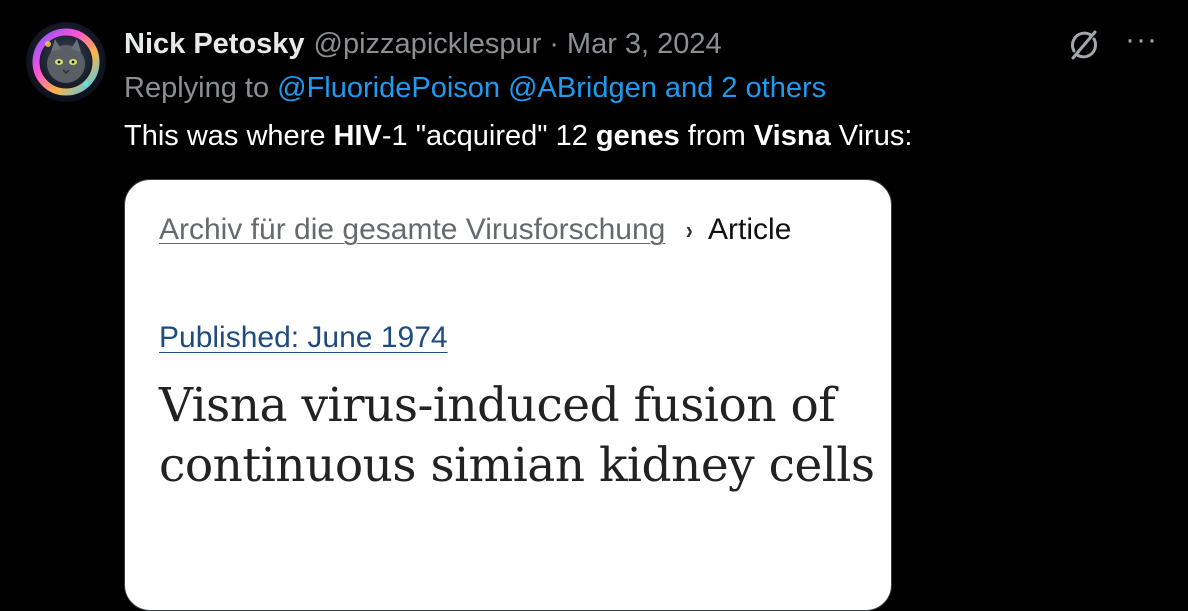  What do you see at coordinates (690, 229) in the screenshot?
I see `chevron-right-icon: ›` at bounding box center [690, 229].